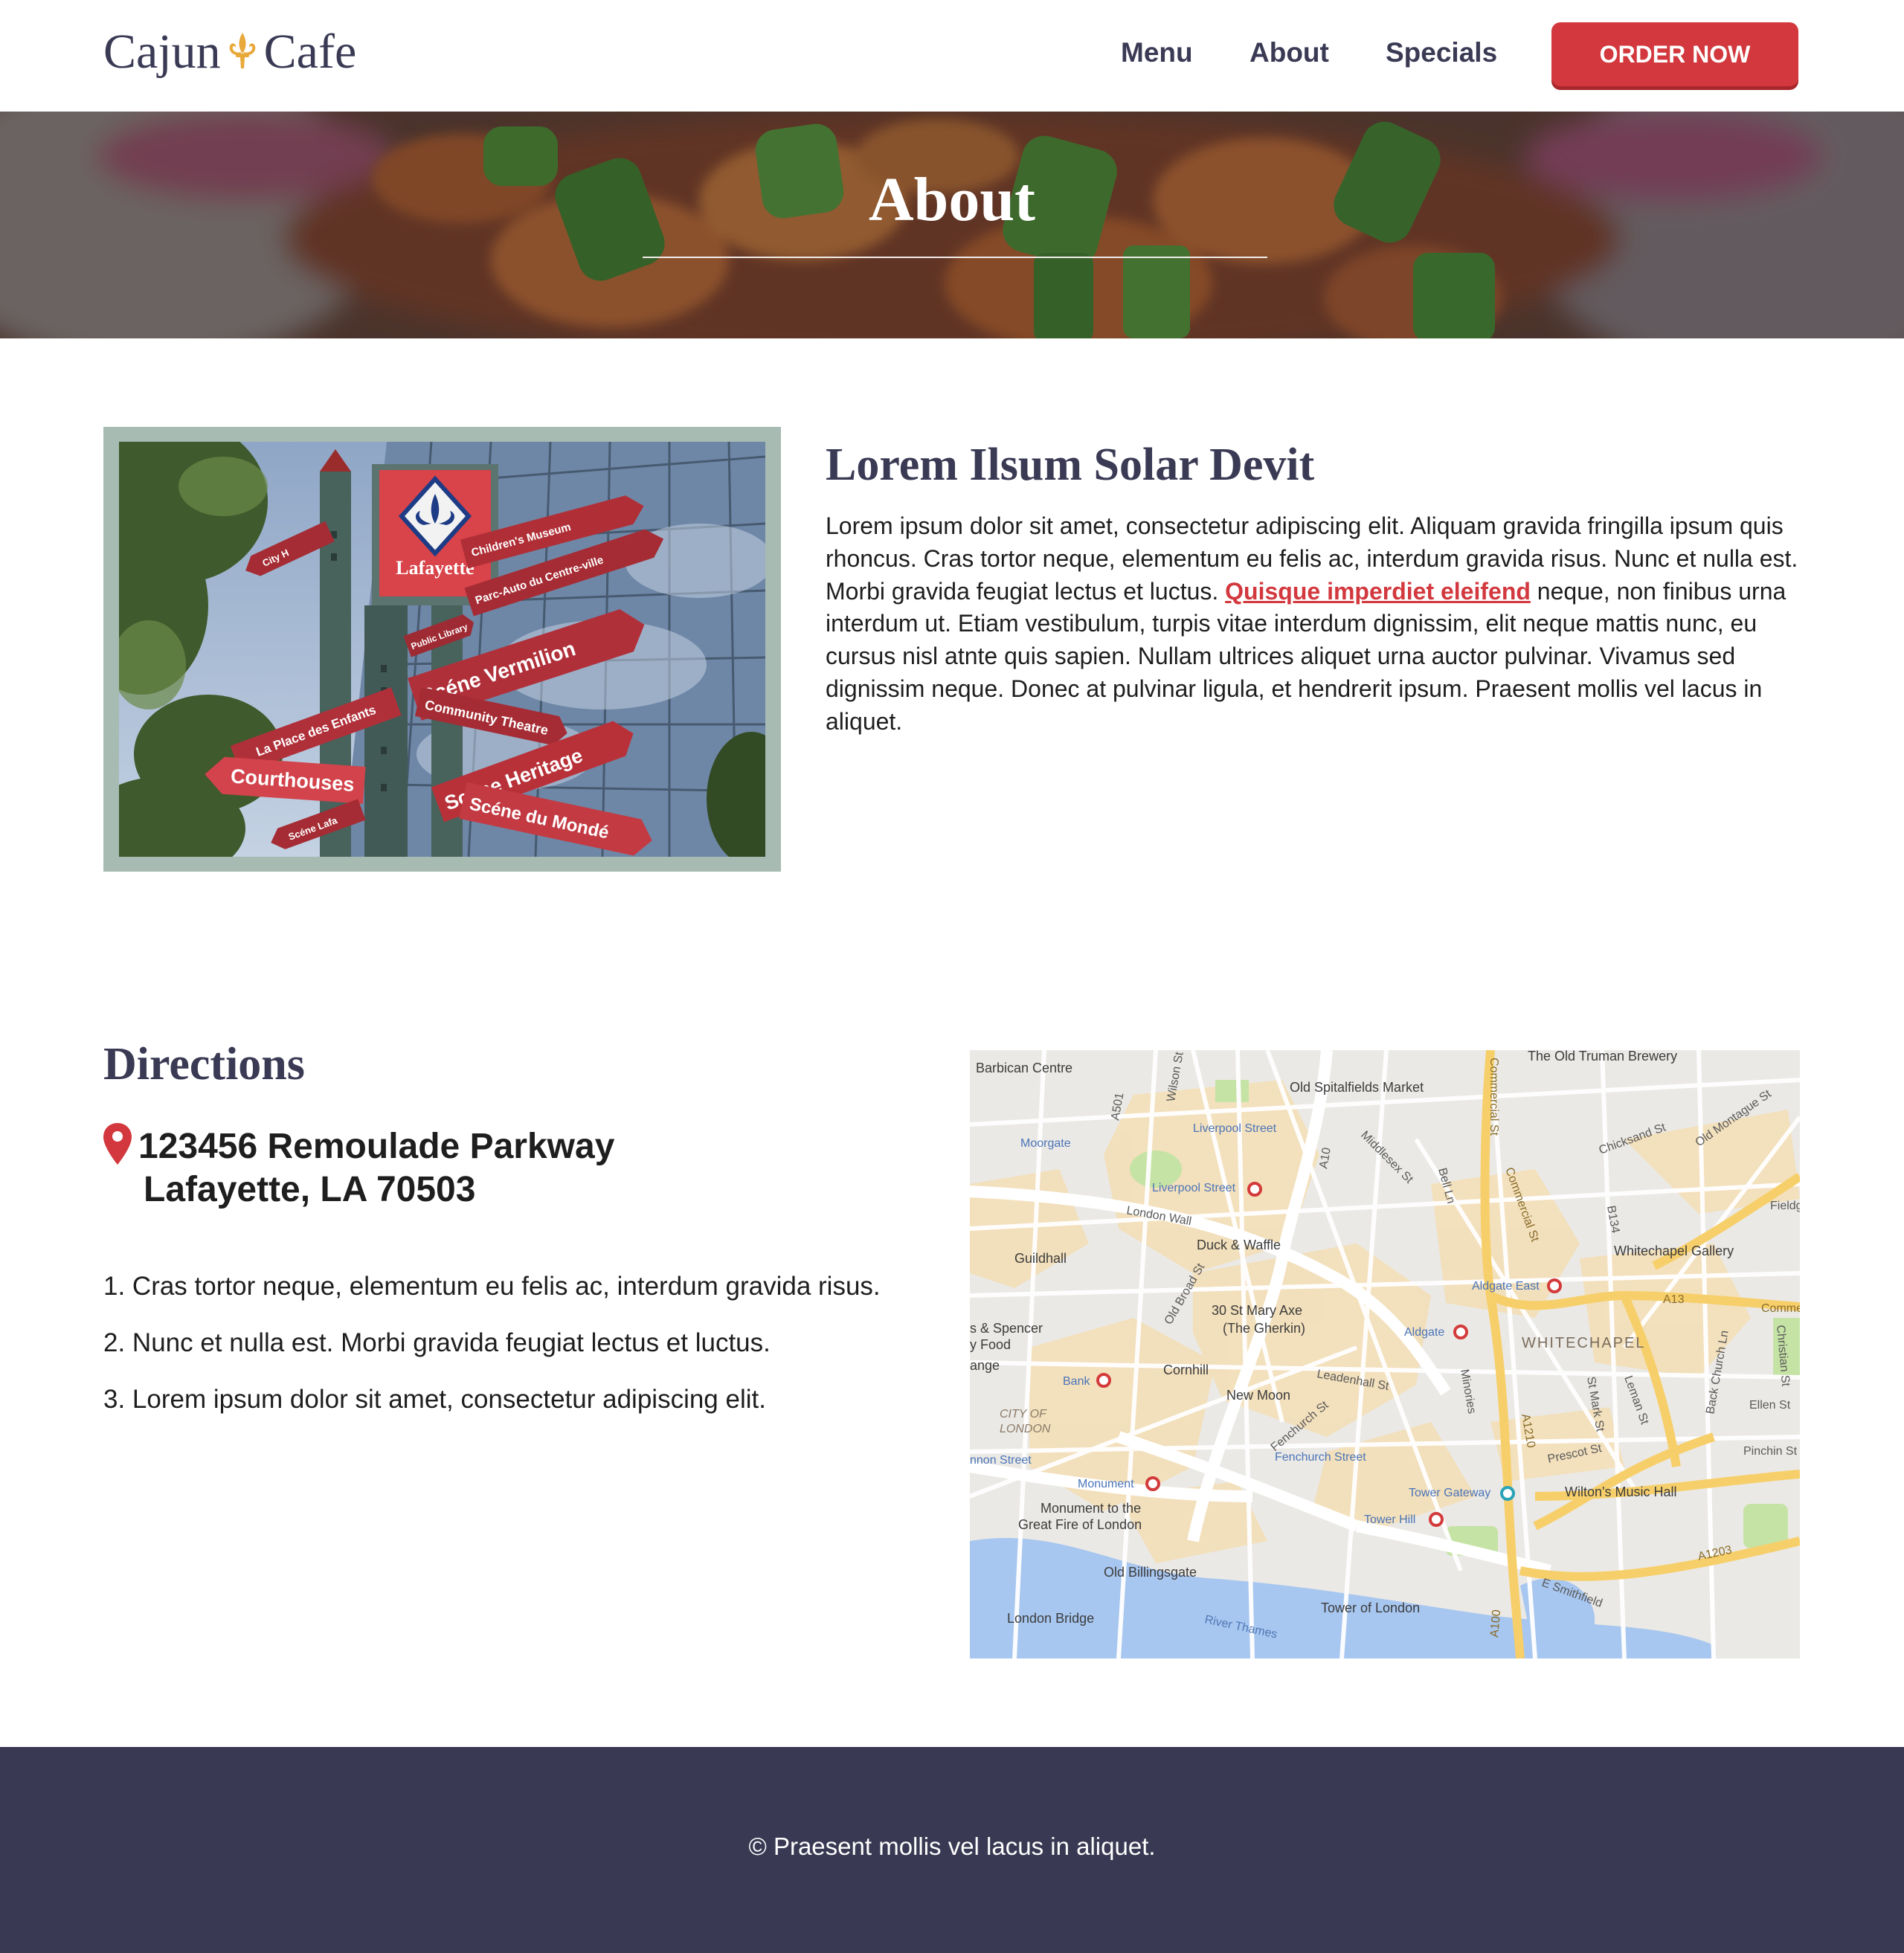  What do you see at coordinates (1091, 1509) in the screenshot?
I see `map-label: Monument to the` at bounding box center [1091, 1509].